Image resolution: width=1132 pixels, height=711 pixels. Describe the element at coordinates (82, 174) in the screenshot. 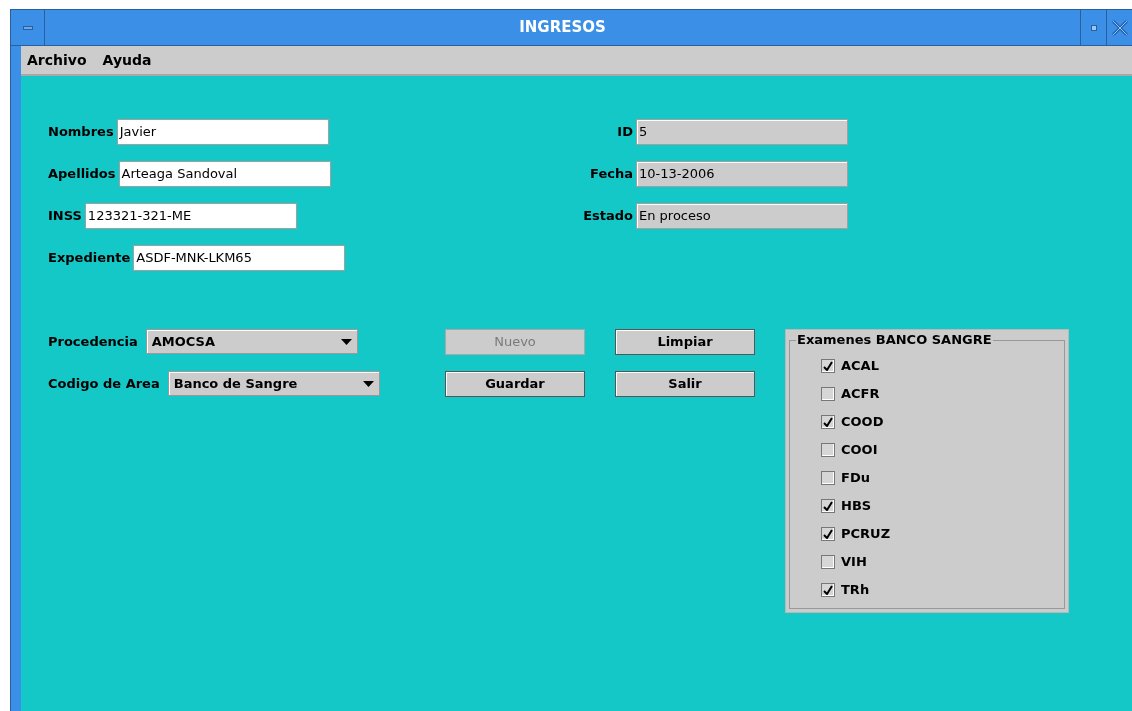

I see `field-label: Apellidos` at that location.